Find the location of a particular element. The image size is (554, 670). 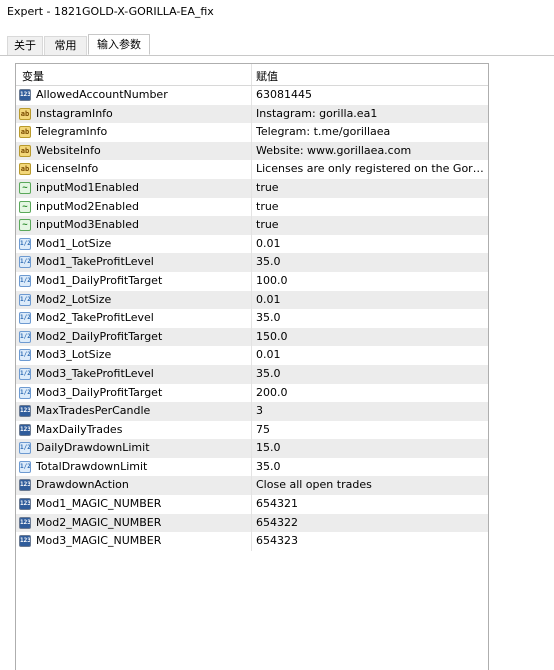

parameter-value: 75 is located at coordinates (371, 430).